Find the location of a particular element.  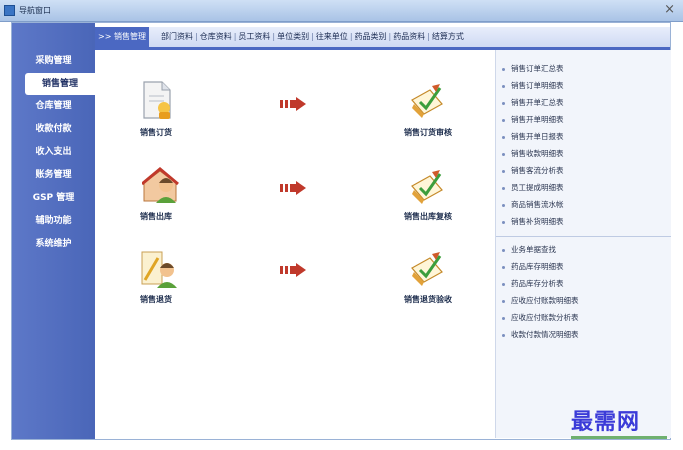

report-link: 应收应付账款分析表 is located at coordinates (540, 317).